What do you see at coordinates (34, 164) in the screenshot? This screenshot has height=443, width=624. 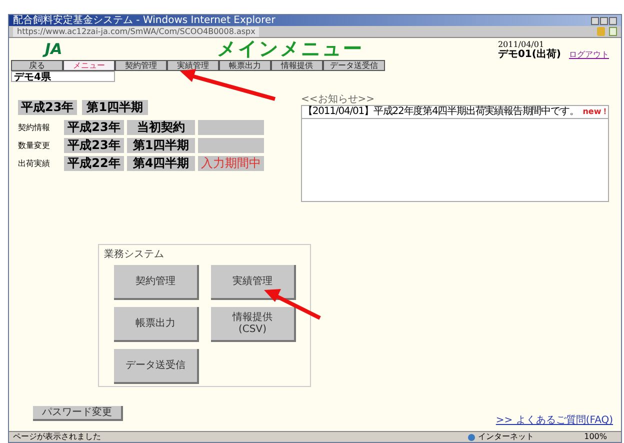 I see `row-label: 出荷実績` at bounding box center [34, 164].